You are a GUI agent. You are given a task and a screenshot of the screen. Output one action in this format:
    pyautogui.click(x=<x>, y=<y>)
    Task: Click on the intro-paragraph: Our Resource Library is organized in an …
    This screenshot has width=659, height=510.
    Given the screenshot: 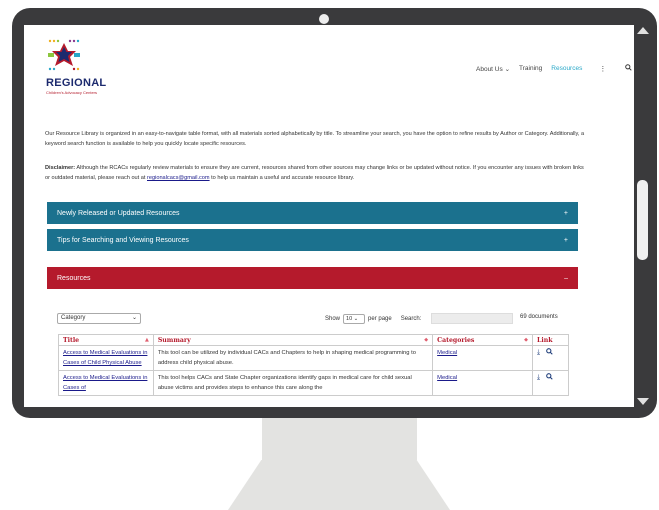 What is the action you would take?
    pyautogui.click(x=315, y=139)
    